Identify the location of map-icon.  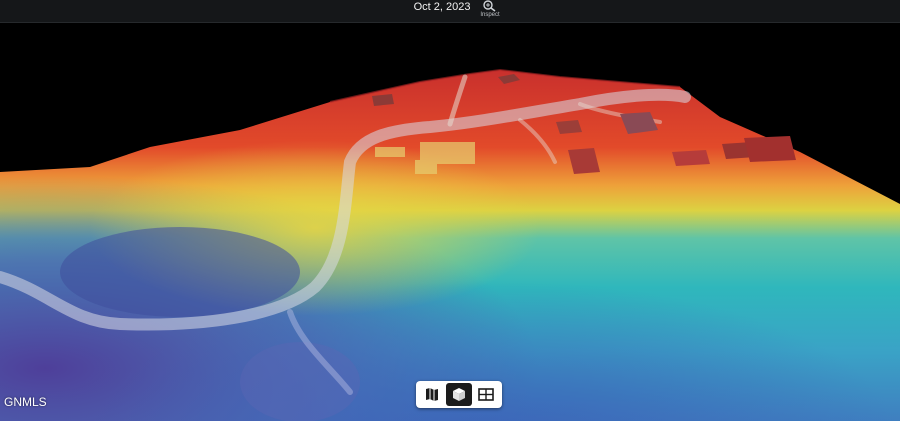
(432, 394).